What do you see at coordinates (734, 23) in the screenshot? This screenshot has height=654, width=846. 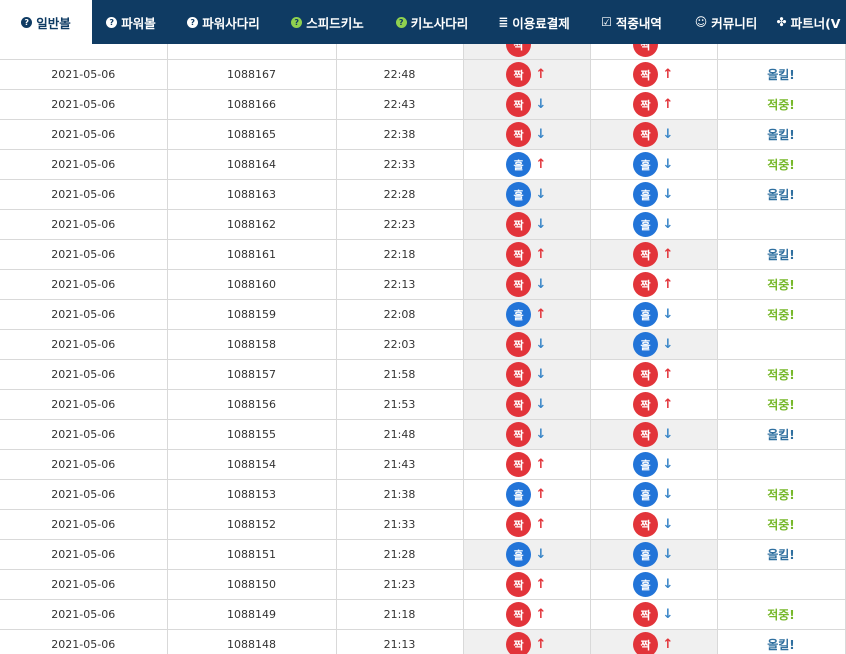 I see `tab-label: 커뮤니티` at bounding box center [734, 23].